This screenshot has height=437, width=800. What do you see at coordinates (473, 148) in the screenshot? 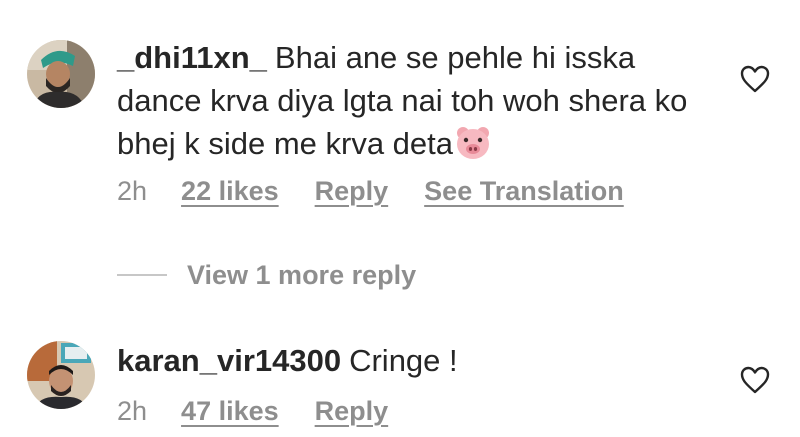
I see `pig-face-icon` at bounding box center [473, 148].